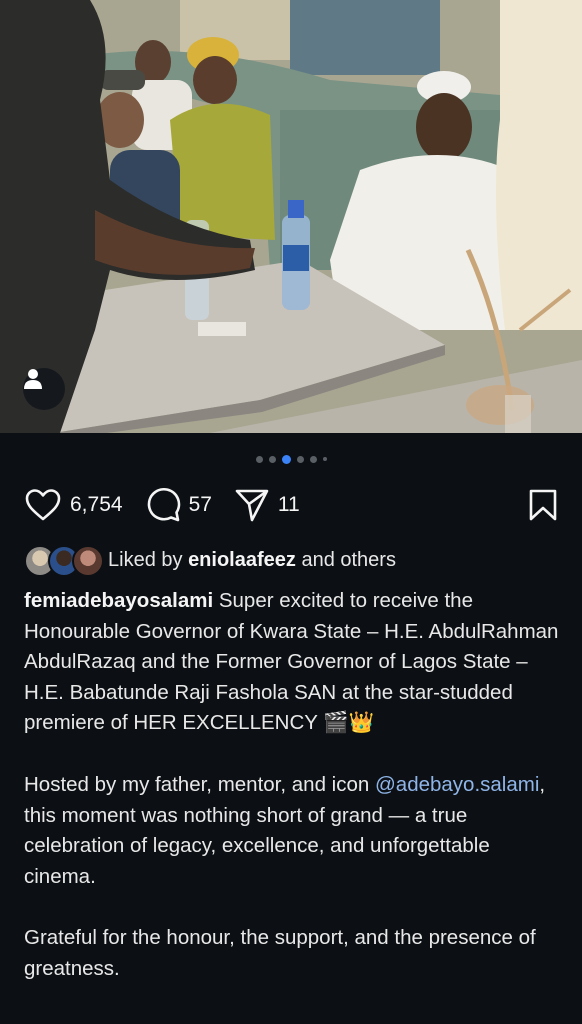  Describe the element at coordinates (200, 505) in the screenshot. I see `comment-count: 57` at that location.